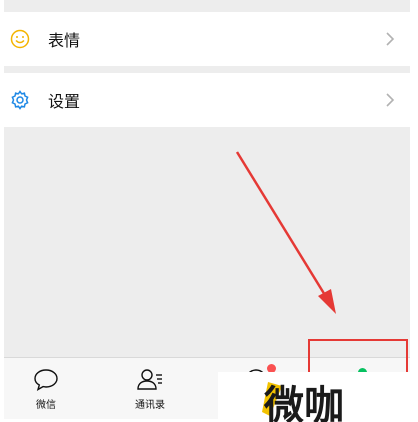  I want to click on tab-label: 通讯录, so click(150, 405).